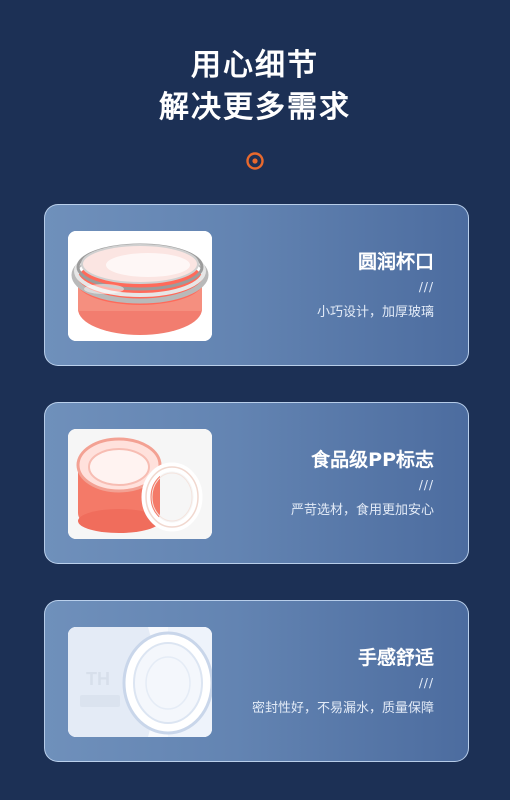  Describe the element at coordinates (98, 679) in the screenshot. I see `svg-text: TH` at that location.